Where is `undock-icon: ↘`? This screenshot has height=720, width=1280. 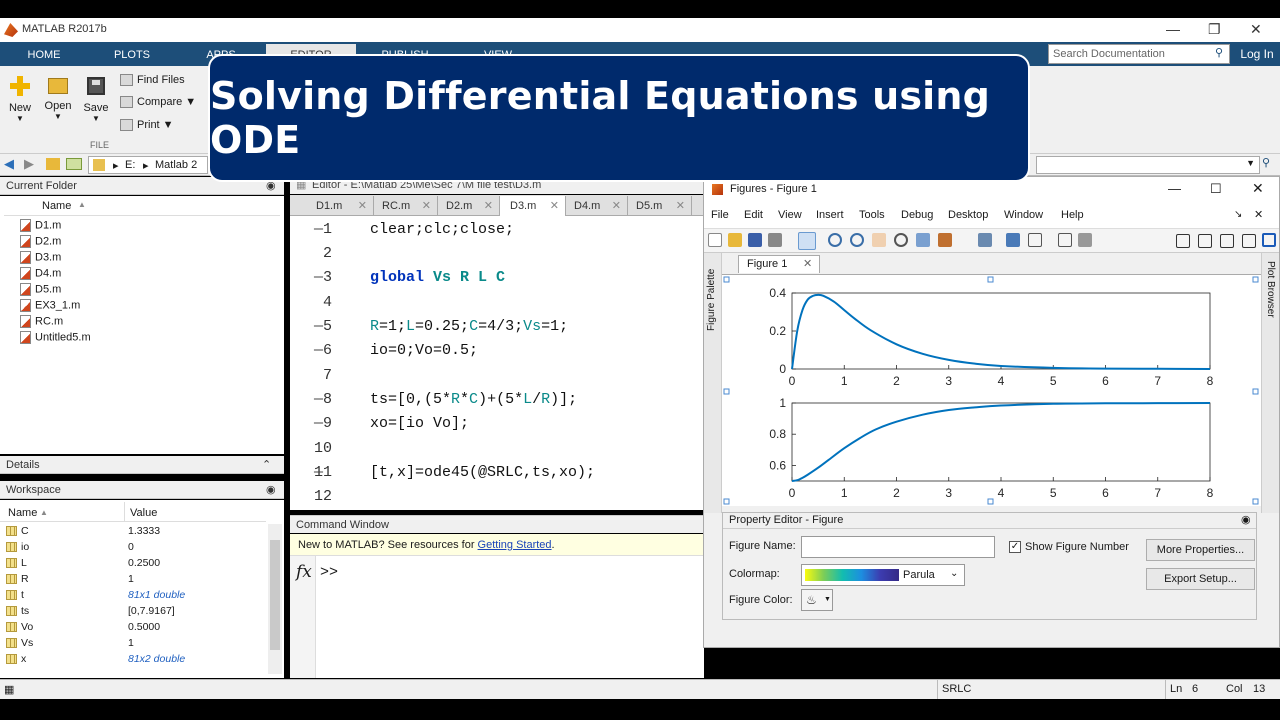 undock-icon: ↘ is located at coordinates (1238, 214).